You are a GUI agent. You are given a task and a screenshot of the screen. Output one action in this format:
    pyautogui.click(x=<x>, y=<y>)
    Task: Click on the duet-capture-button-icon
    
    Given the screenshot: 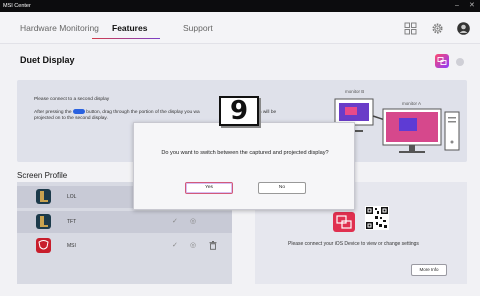 What is the action you would take?
    pyautogui.click(x=78, y=112)
    